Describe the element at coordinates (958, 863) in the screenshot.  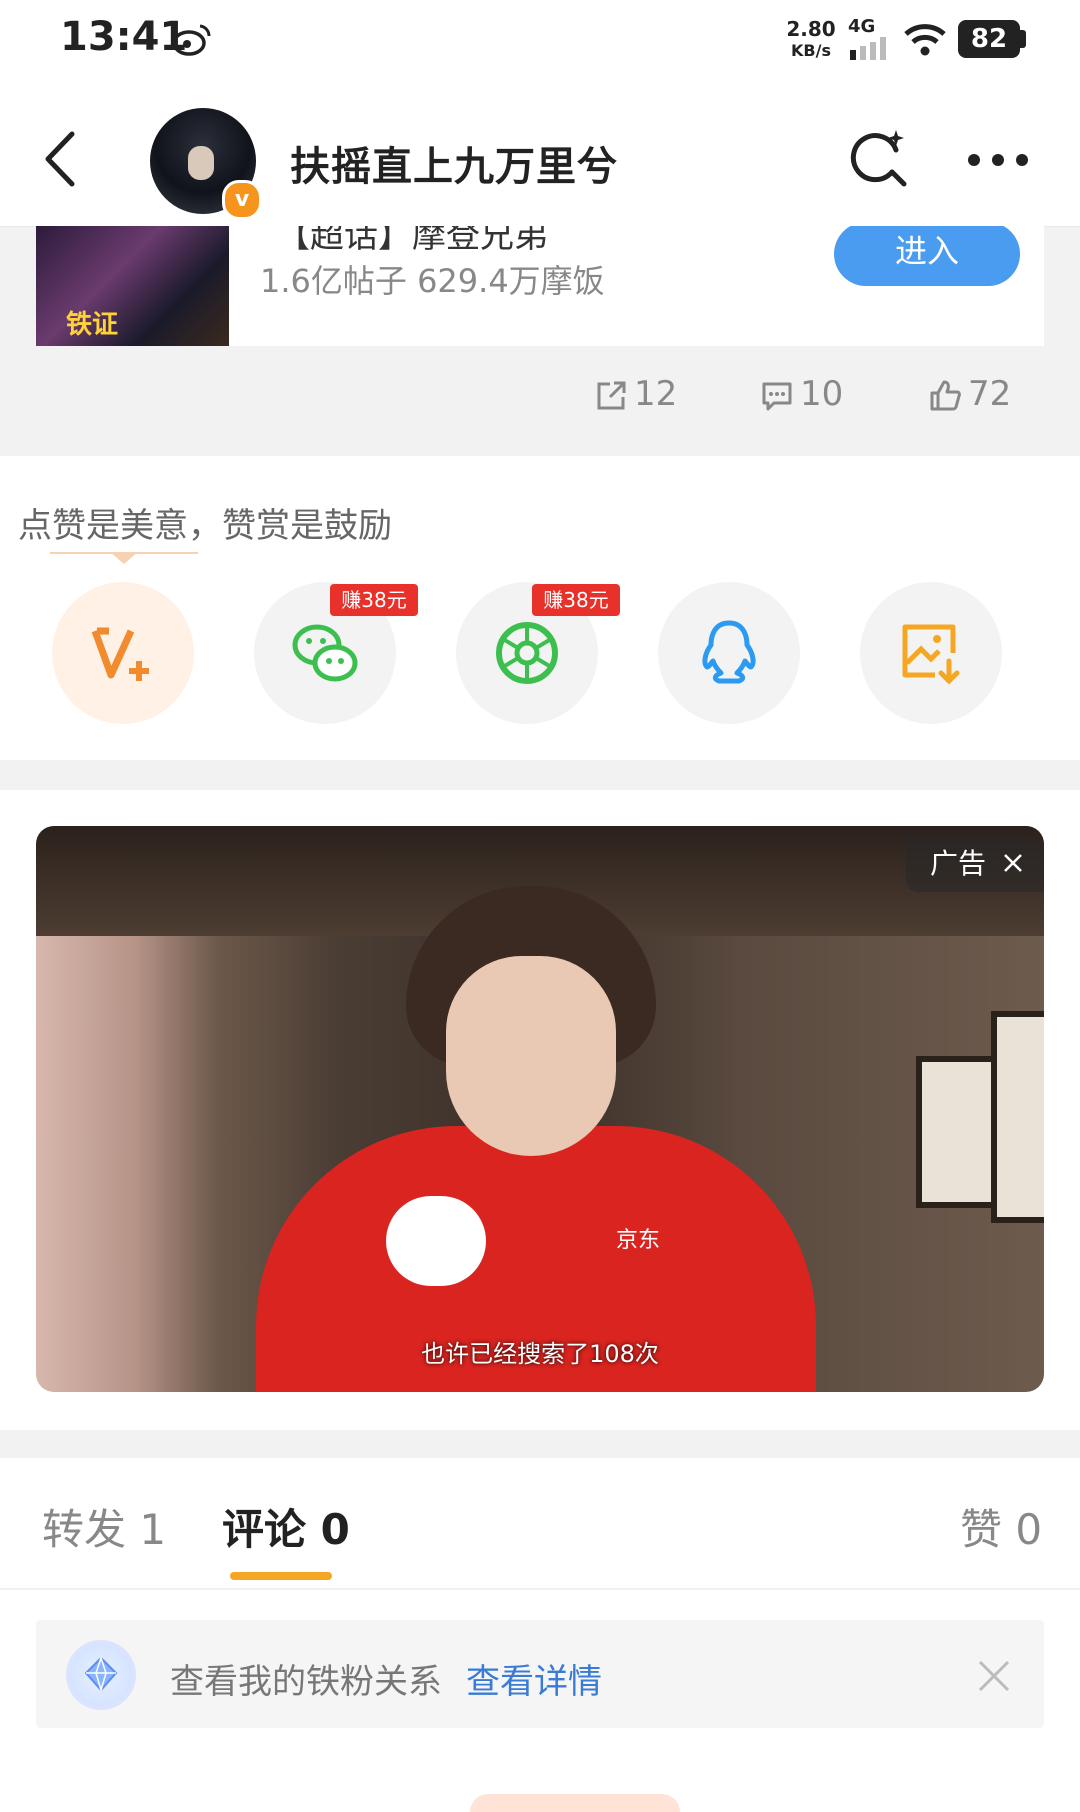
I see `ad-label-text: 广告` at that location.